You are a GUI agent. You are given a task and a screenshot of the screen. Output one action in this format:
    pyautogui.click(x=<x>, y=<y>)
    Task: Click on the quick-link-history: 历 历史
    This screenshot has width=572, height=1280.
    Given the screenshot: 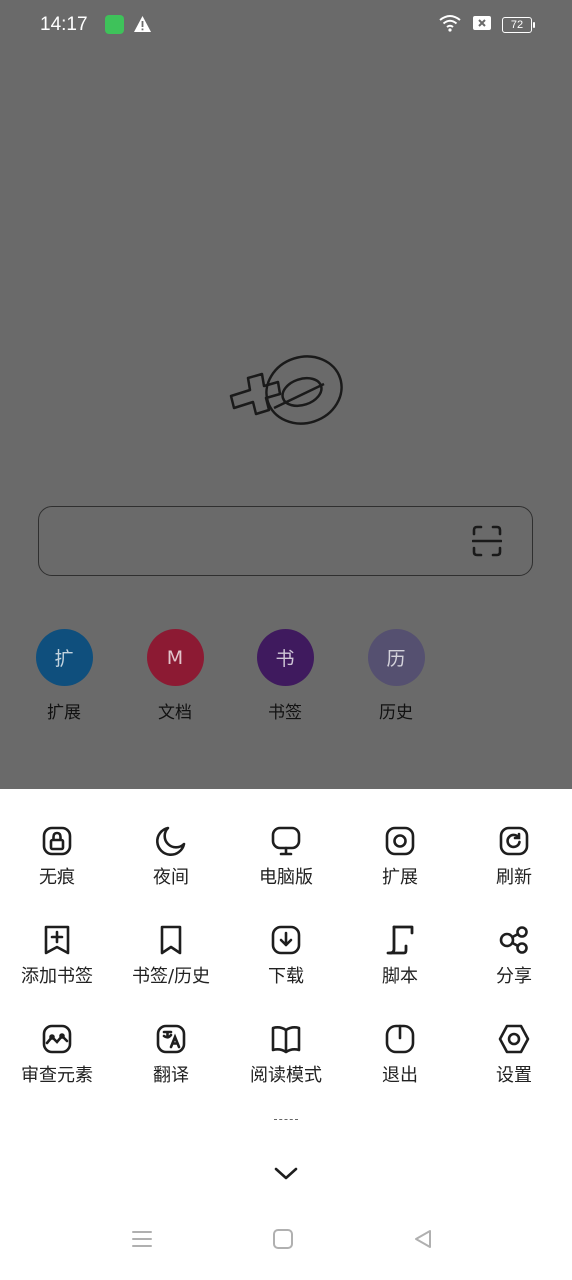 What is the action you would take?
    pyautogui.click(x=396, y=676)
    